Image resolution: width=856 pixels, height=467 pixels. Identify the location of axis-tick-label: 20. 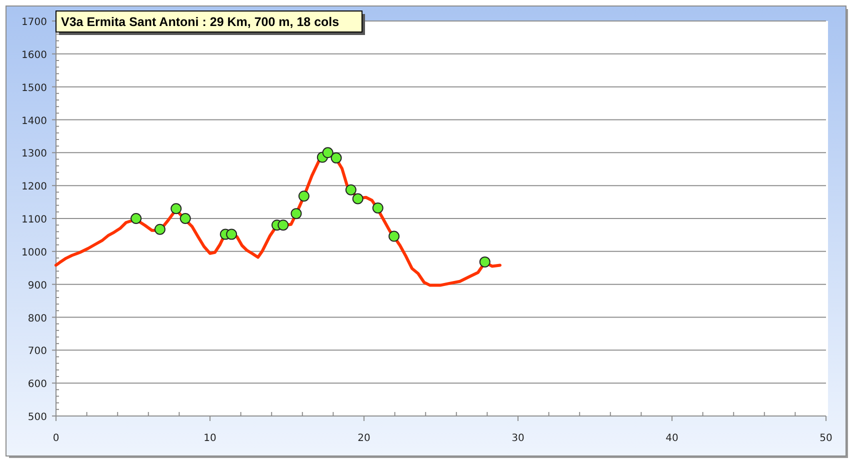
(364, 438).